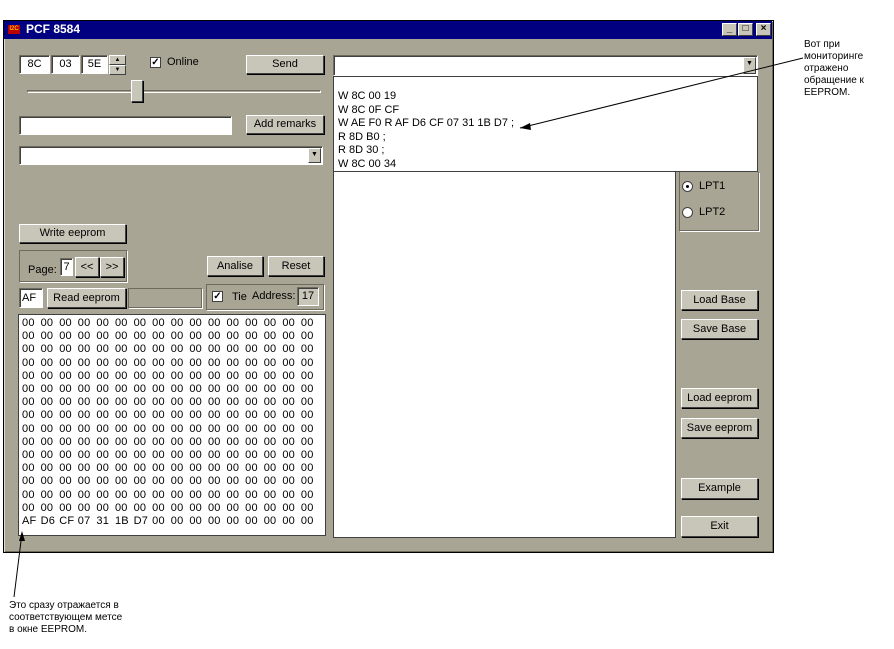 This screenshot has height=649, width=894. I want to click on arrow-to-grid, so click(18, 565).